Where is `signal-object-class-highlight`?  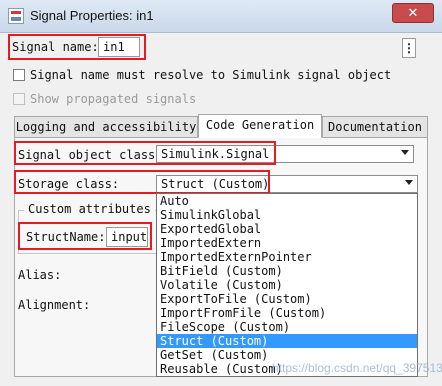
signal-object-class-highlight is located at coordinates (145, 153).